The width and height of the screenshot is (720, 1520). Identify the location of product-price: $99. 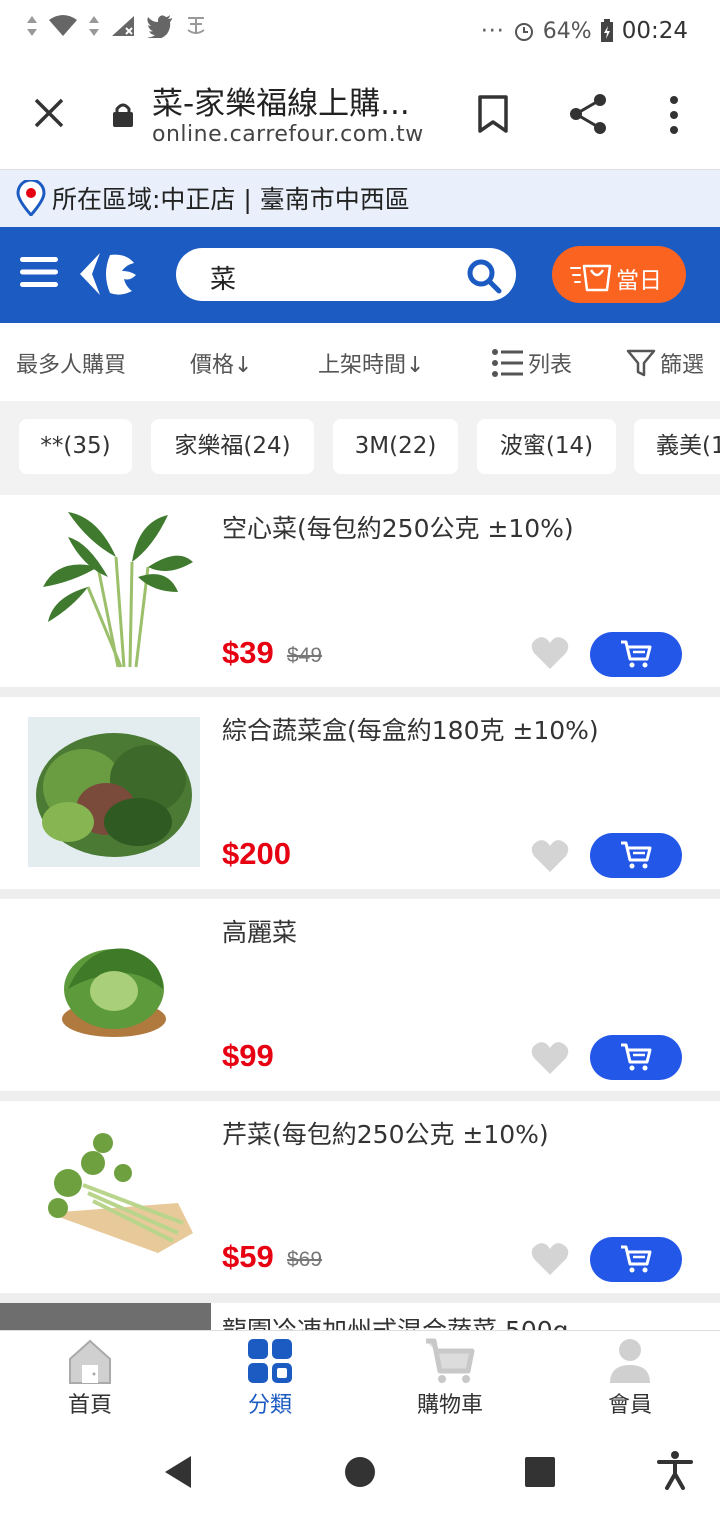
(248, 1055).